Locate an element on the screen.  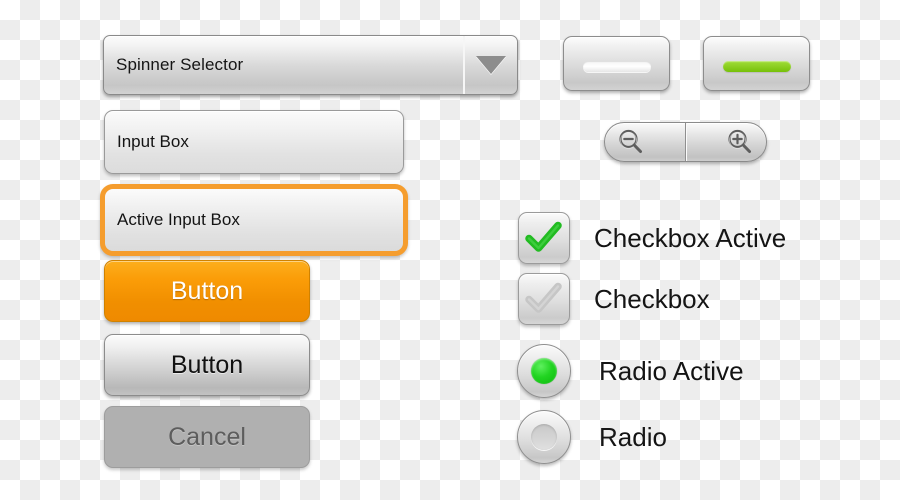
default-button: Button is located at coordinates (207, 365).